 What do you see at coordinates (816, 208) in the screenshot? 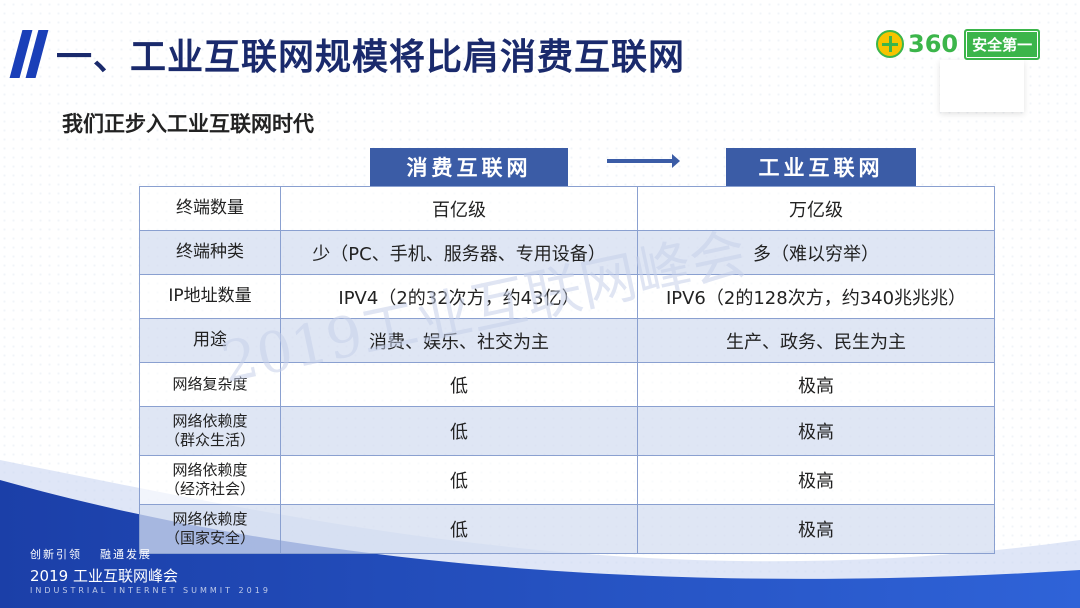
I see `cell-industrial: 万亿级` at bounding box center [816, 208].